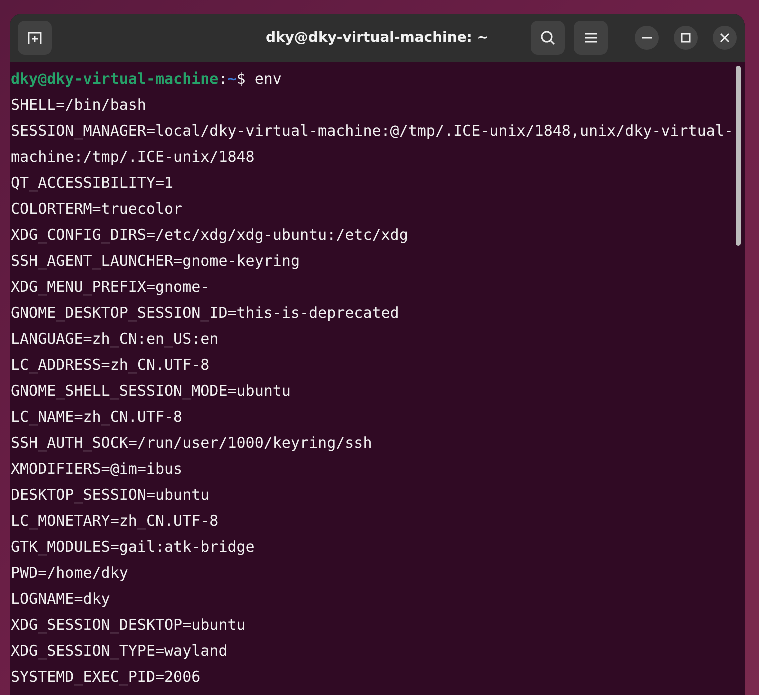 The width and height of the screenshot is (759, 695). What do you see at coordinates (210, 235) in the screenshot?
I see `output-line: XDG_CONFIG_DIRS=/etc/xdg/xdg-ubuntu:/etc/xdg` at bounding box center [210, 235].